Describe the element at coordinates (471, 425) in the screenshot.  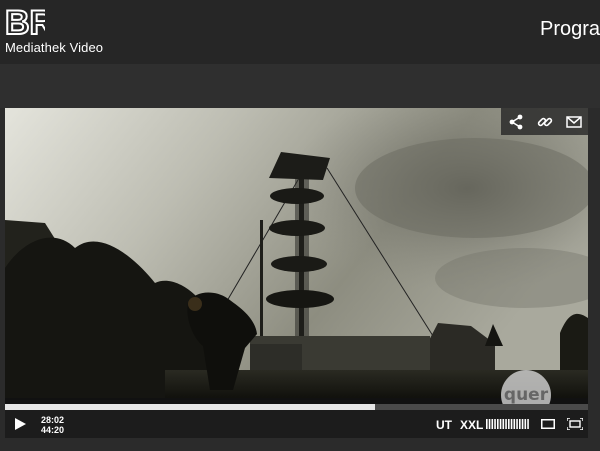
I see `quality-button: XXL` at that location.